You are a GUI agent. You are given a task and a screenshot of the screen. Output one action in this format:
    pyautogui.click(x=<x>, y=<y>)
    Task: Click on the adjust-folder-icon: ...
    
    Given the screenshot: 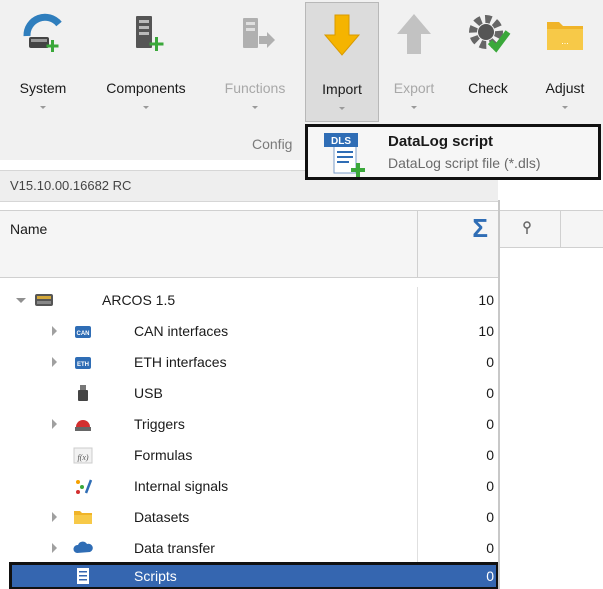 What is the action you would take?
    pyautogui.click(x=565, y=36)
    